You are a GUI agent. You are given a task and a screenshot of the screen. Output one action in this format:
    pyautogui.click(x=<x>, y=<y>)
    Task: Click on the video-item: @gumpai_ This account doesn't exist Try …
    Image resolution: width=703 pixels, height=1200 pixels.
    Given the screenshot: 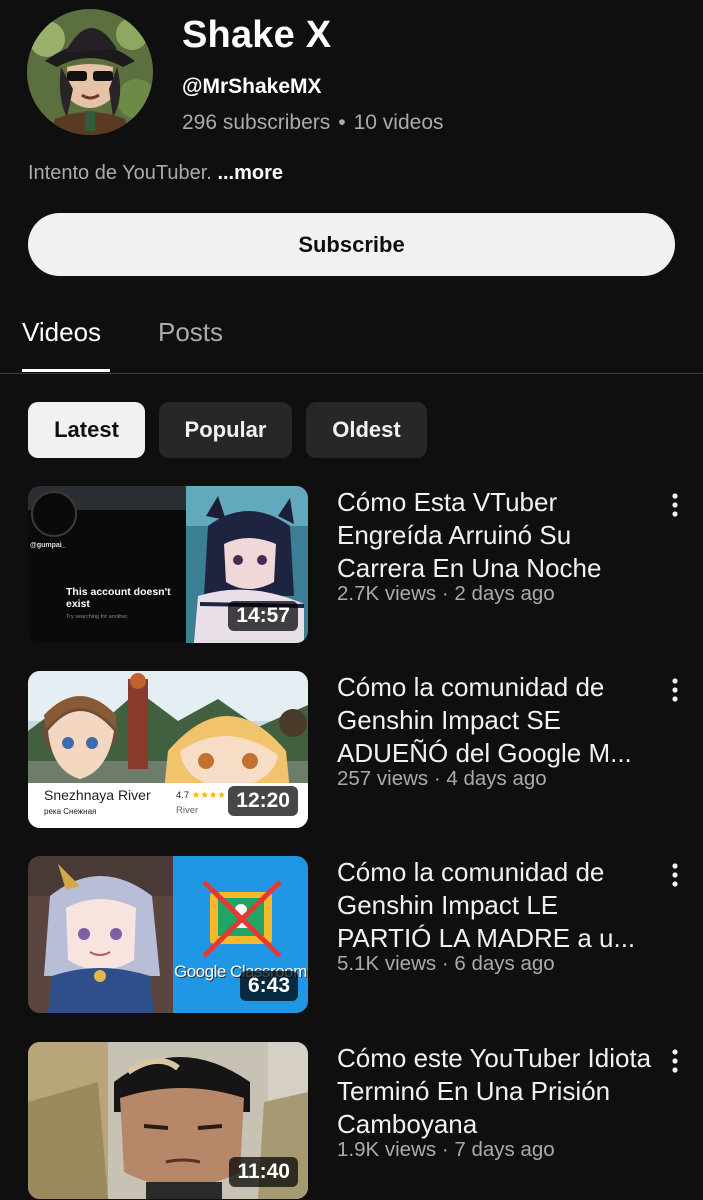 What is the action you would take?
    pyautogui.click(x=351, y=566)
    